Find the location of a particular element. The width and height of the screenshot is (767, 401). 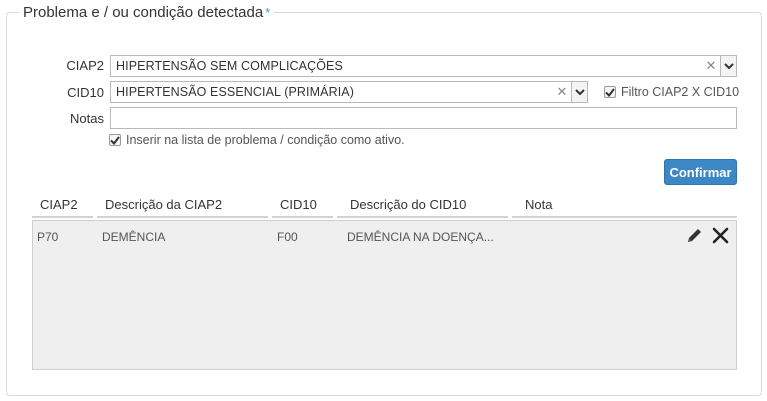

pencil-icon is located at coordinates (694, 235).